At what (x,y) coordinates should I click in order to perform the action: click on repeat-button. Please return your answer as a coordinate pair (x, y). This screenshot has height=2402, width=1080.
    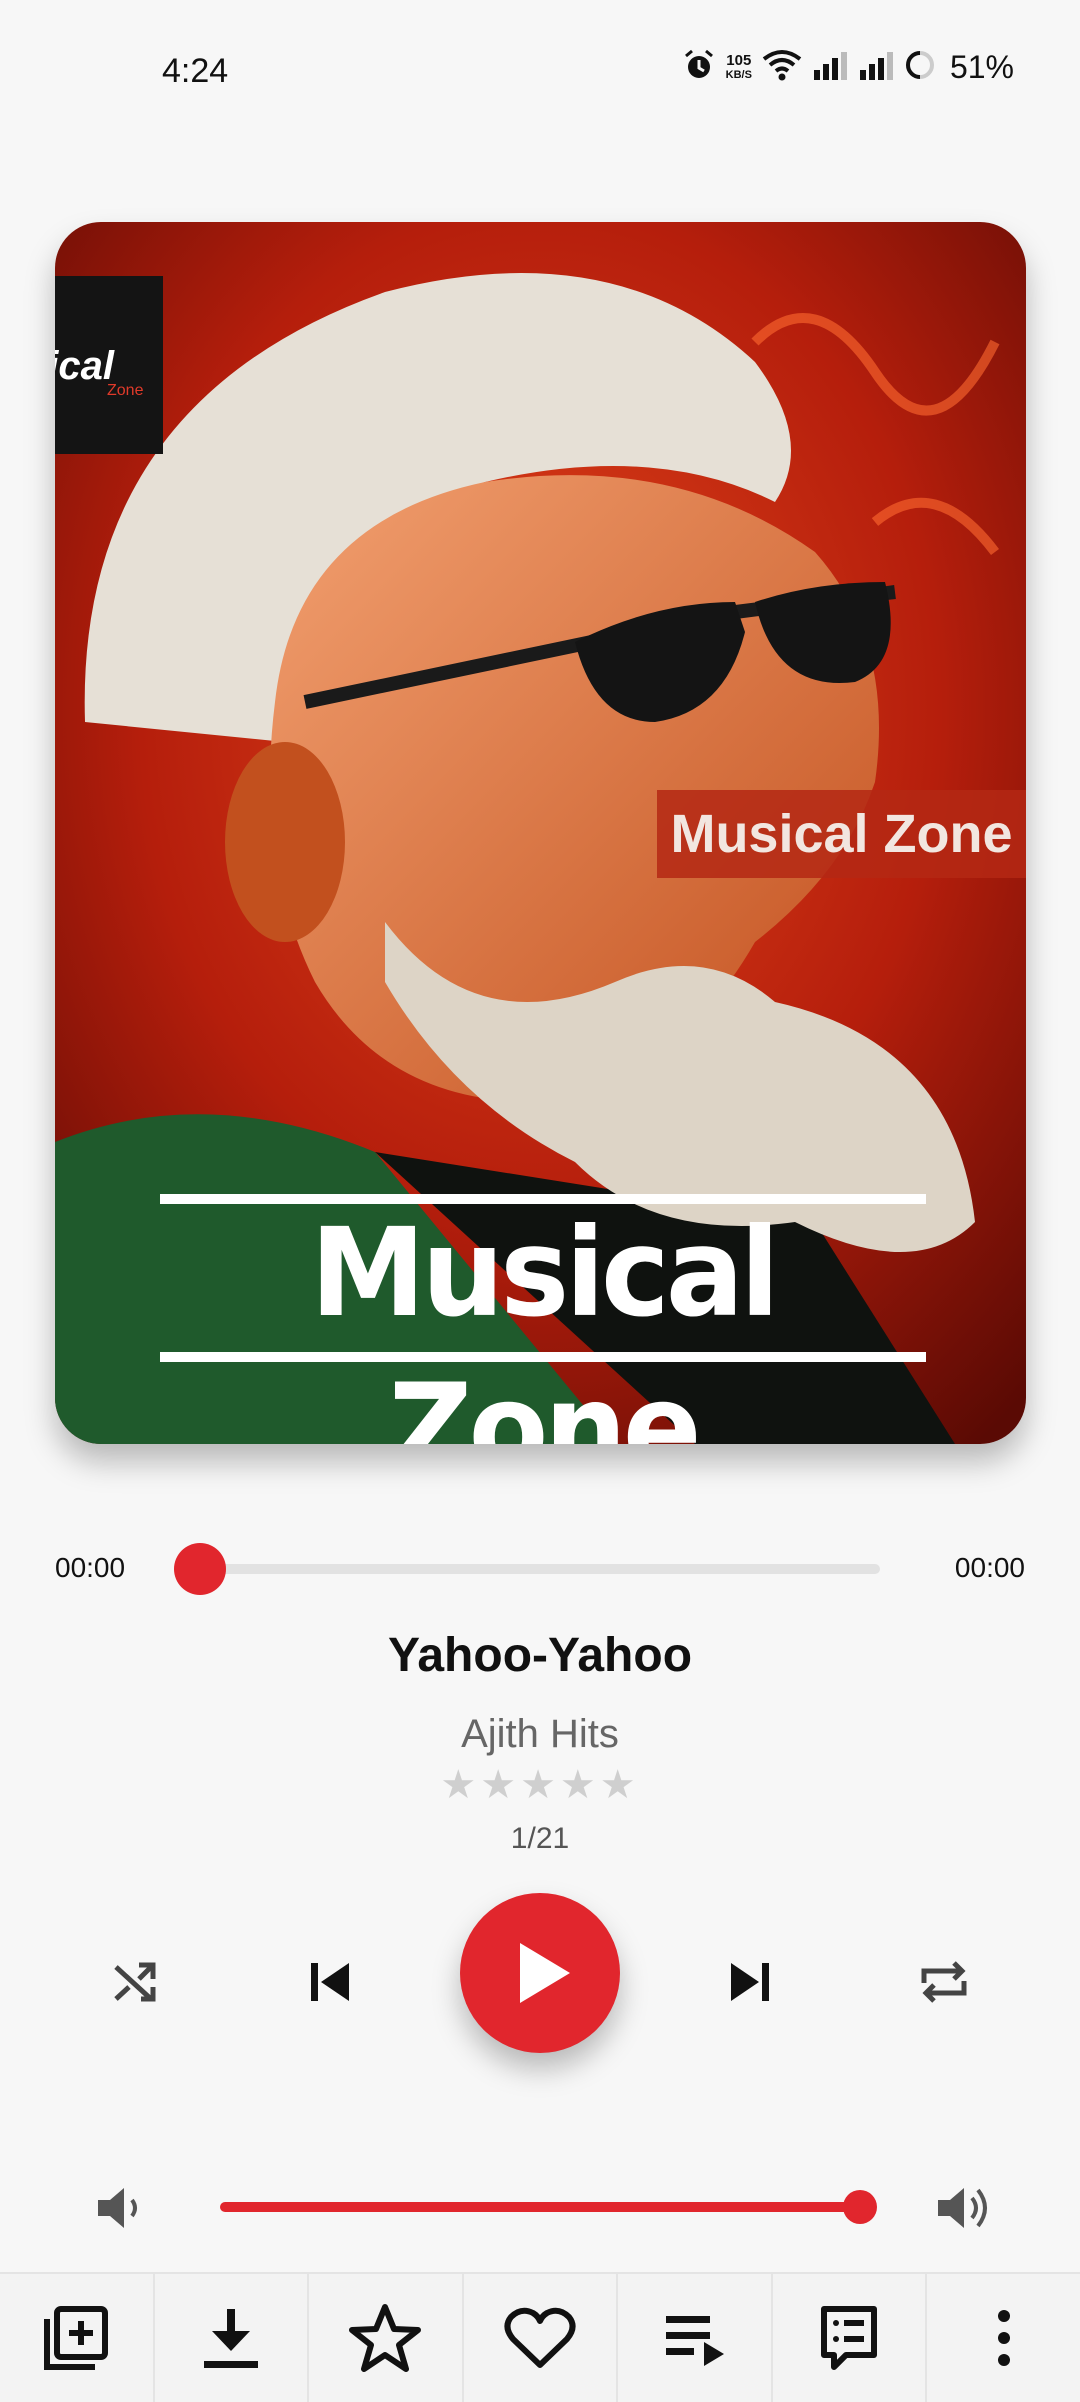
    Looking at the image, I should click on (944, 1982).